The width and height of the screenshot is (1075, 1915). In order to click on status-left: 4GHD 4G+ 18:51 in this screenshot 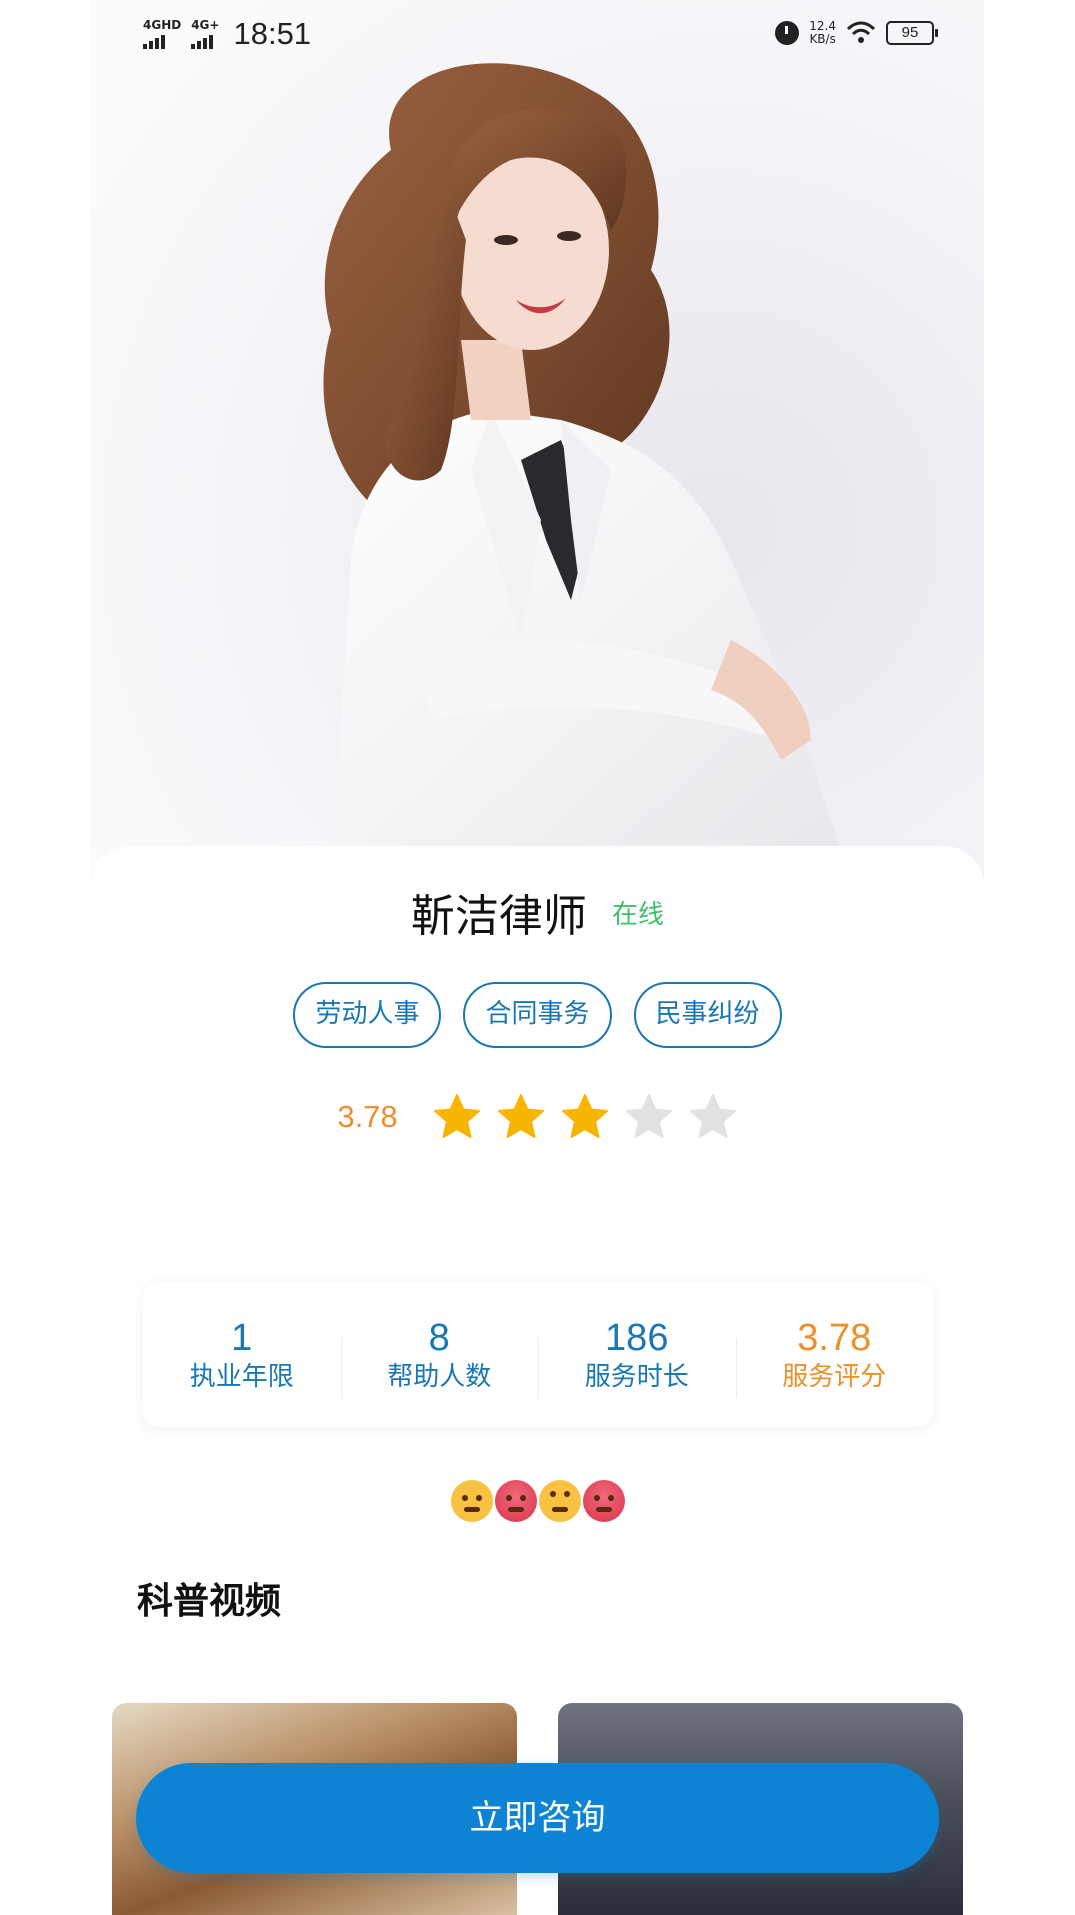, I will do `click(227, 34)`.